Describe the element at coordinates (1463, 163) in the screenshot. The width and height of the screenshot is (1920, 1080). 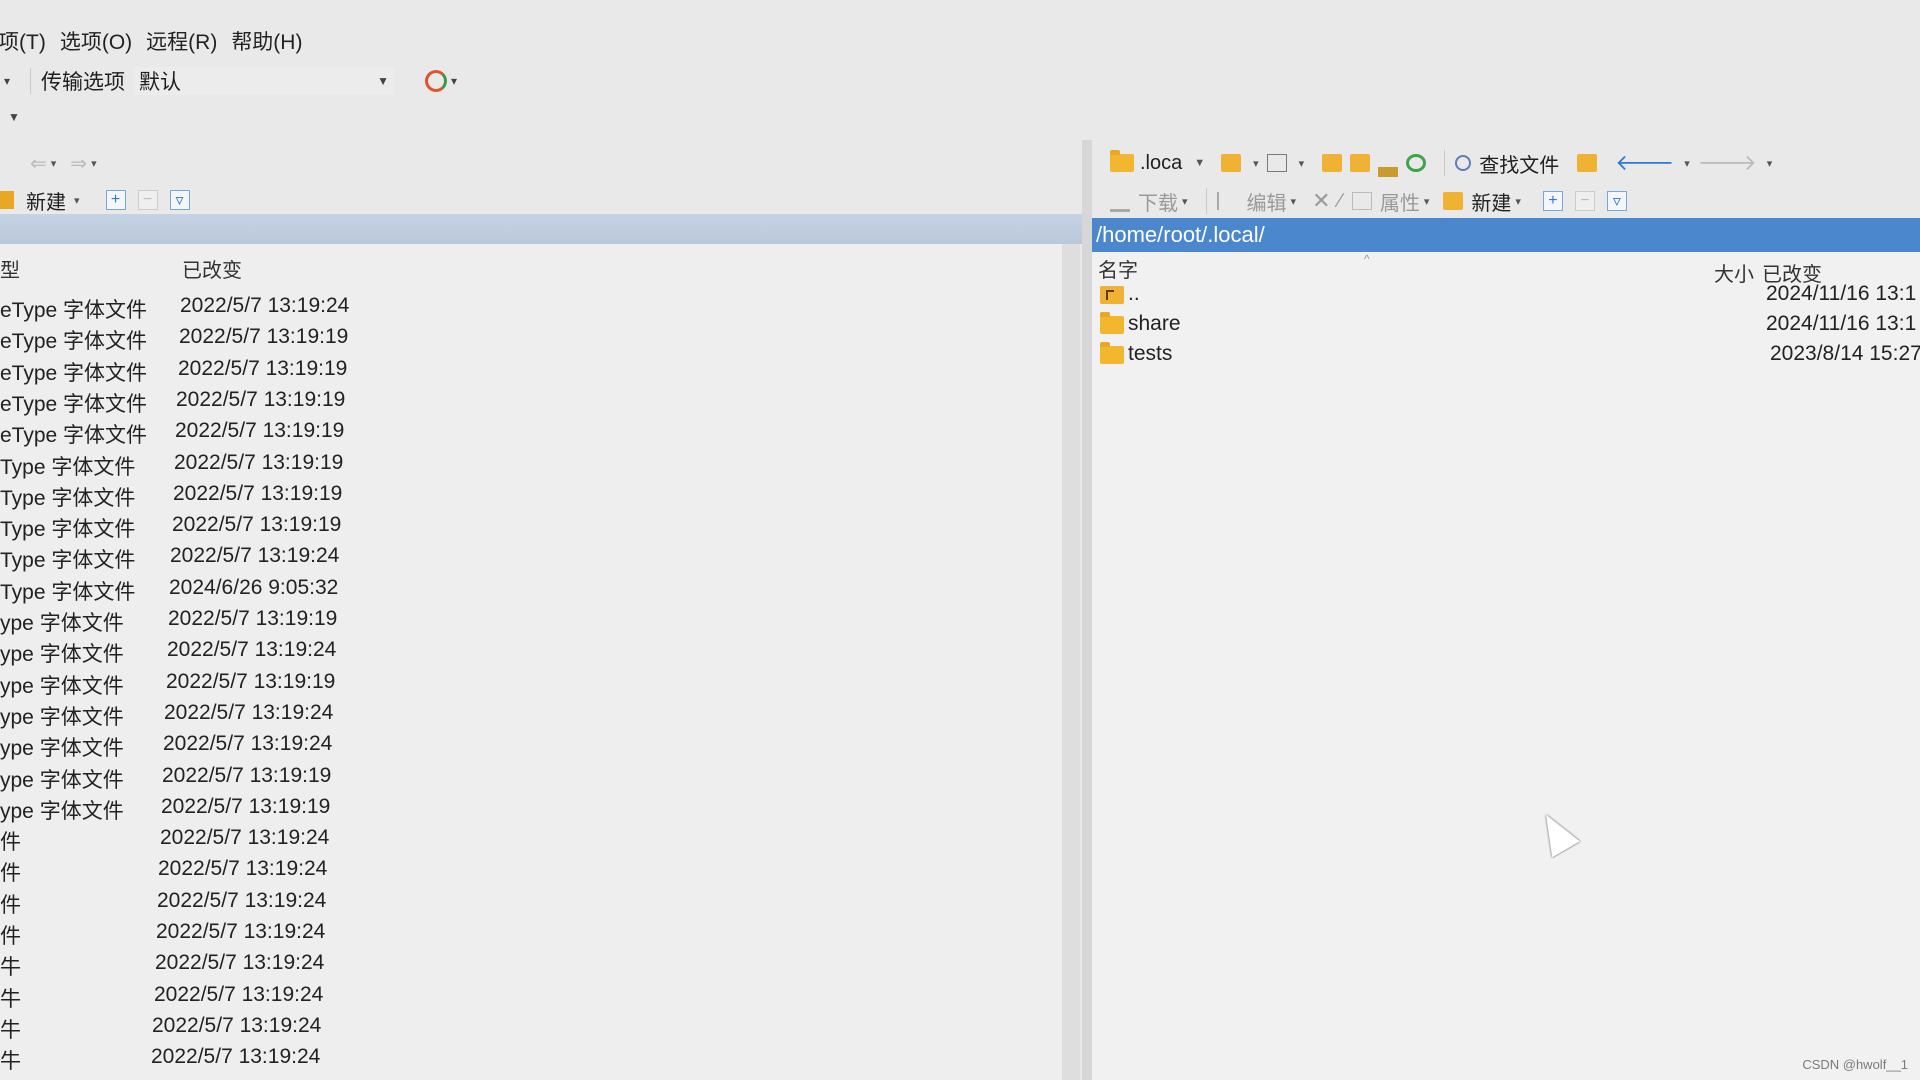
I see `search-icon` at that location.